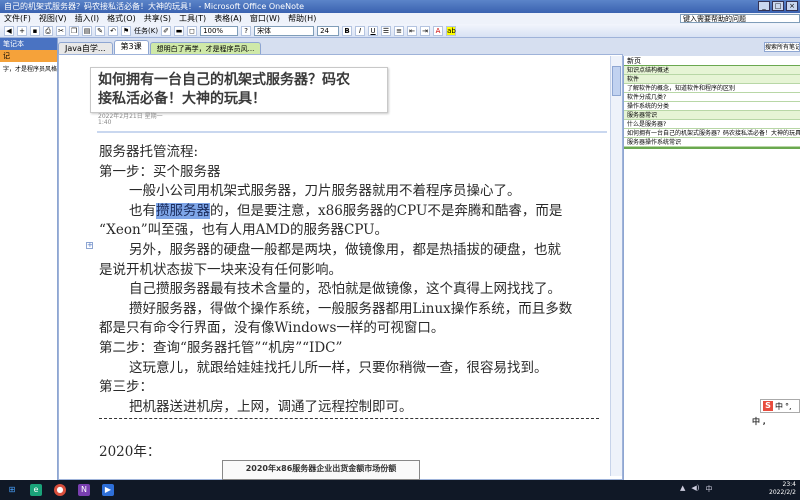 The image size is (800, 500). What do you see at coordinates (22, 30) in the screenshot?
I see `new-icon: +` at bounding box center [22, 30].